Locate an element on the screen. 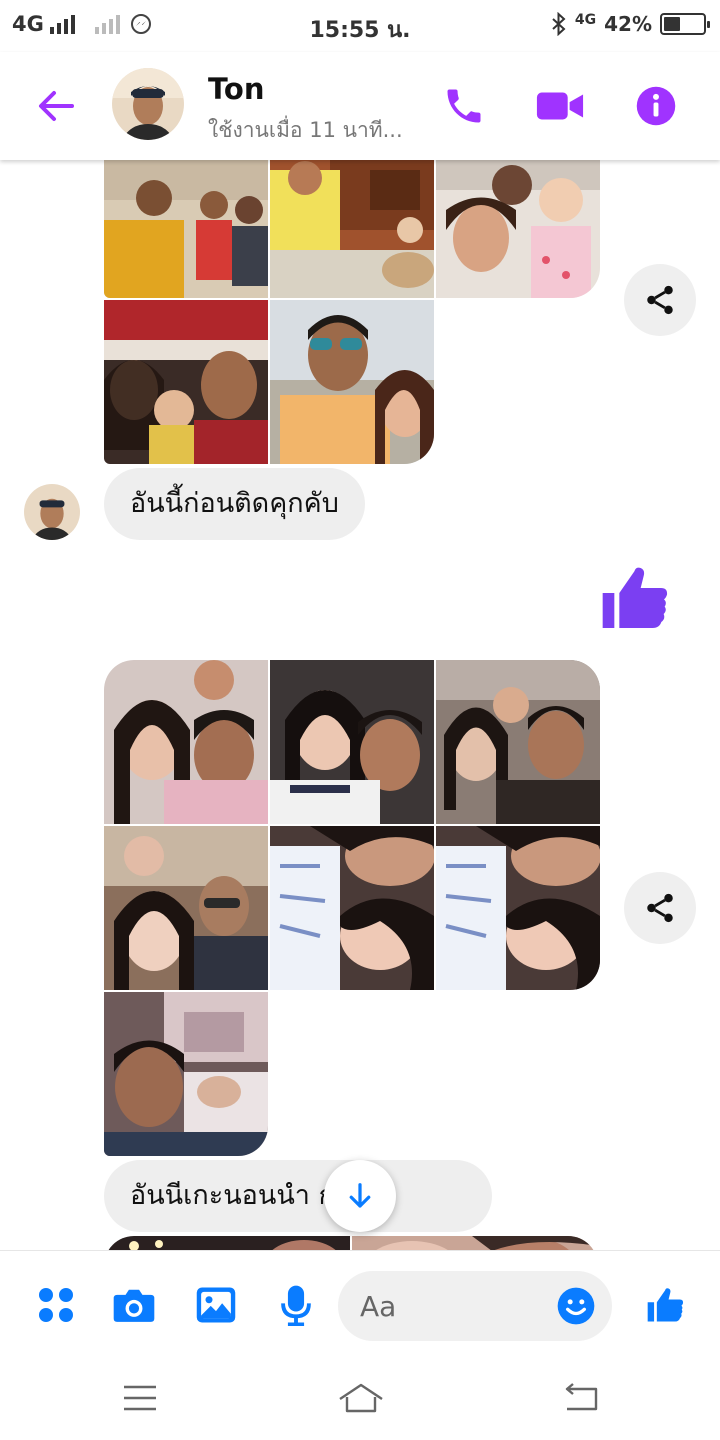  camera-button is located at coordinates (134, 1305).